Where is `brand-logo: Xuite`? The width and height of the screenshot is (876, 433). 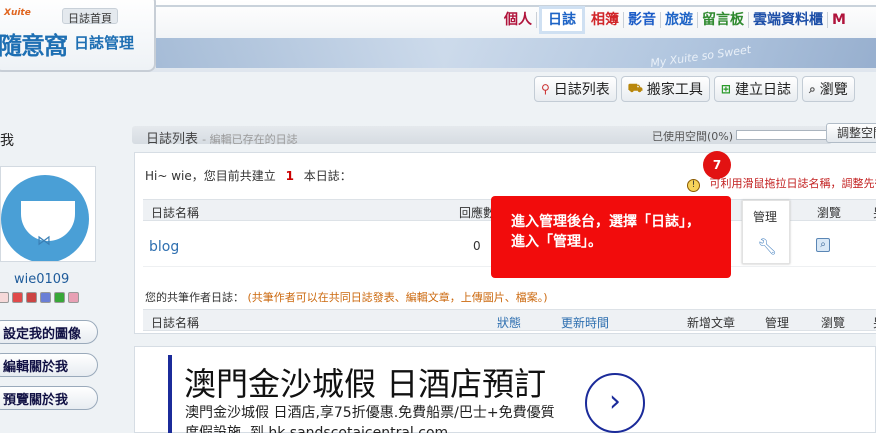
brand-logo: Xuite is located at coordinates (17, 13).